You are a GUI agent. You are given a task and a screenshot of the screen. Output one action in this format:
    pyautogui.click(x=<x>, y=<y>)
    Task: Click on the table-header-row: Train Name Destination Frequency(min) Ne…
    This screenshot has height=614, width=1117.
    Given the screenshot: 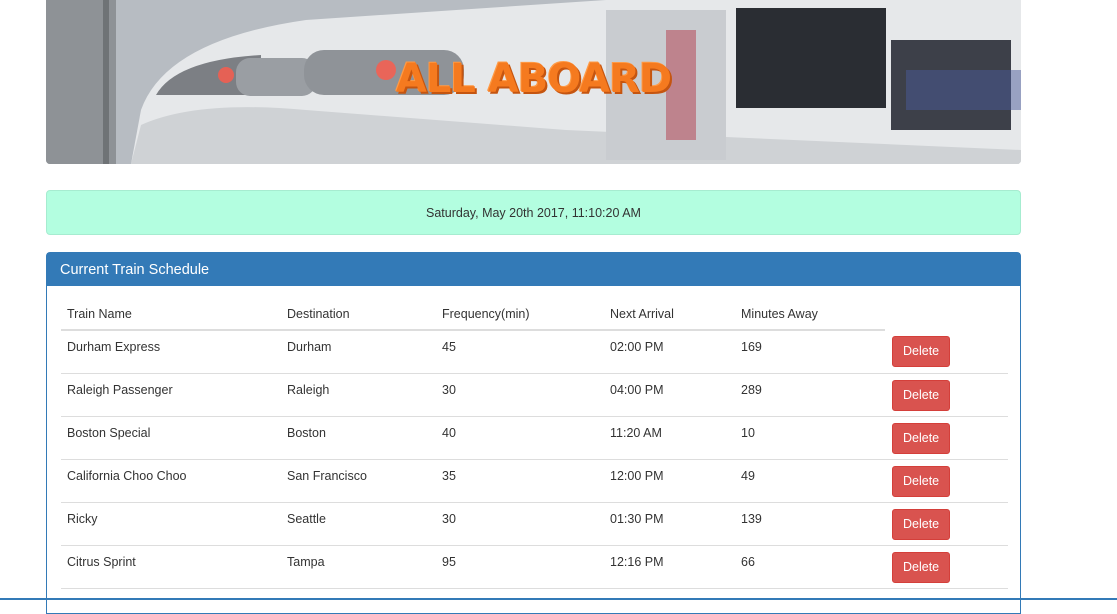 What is the action you would take?
    pyautogui.click(x=534, y=315)
    